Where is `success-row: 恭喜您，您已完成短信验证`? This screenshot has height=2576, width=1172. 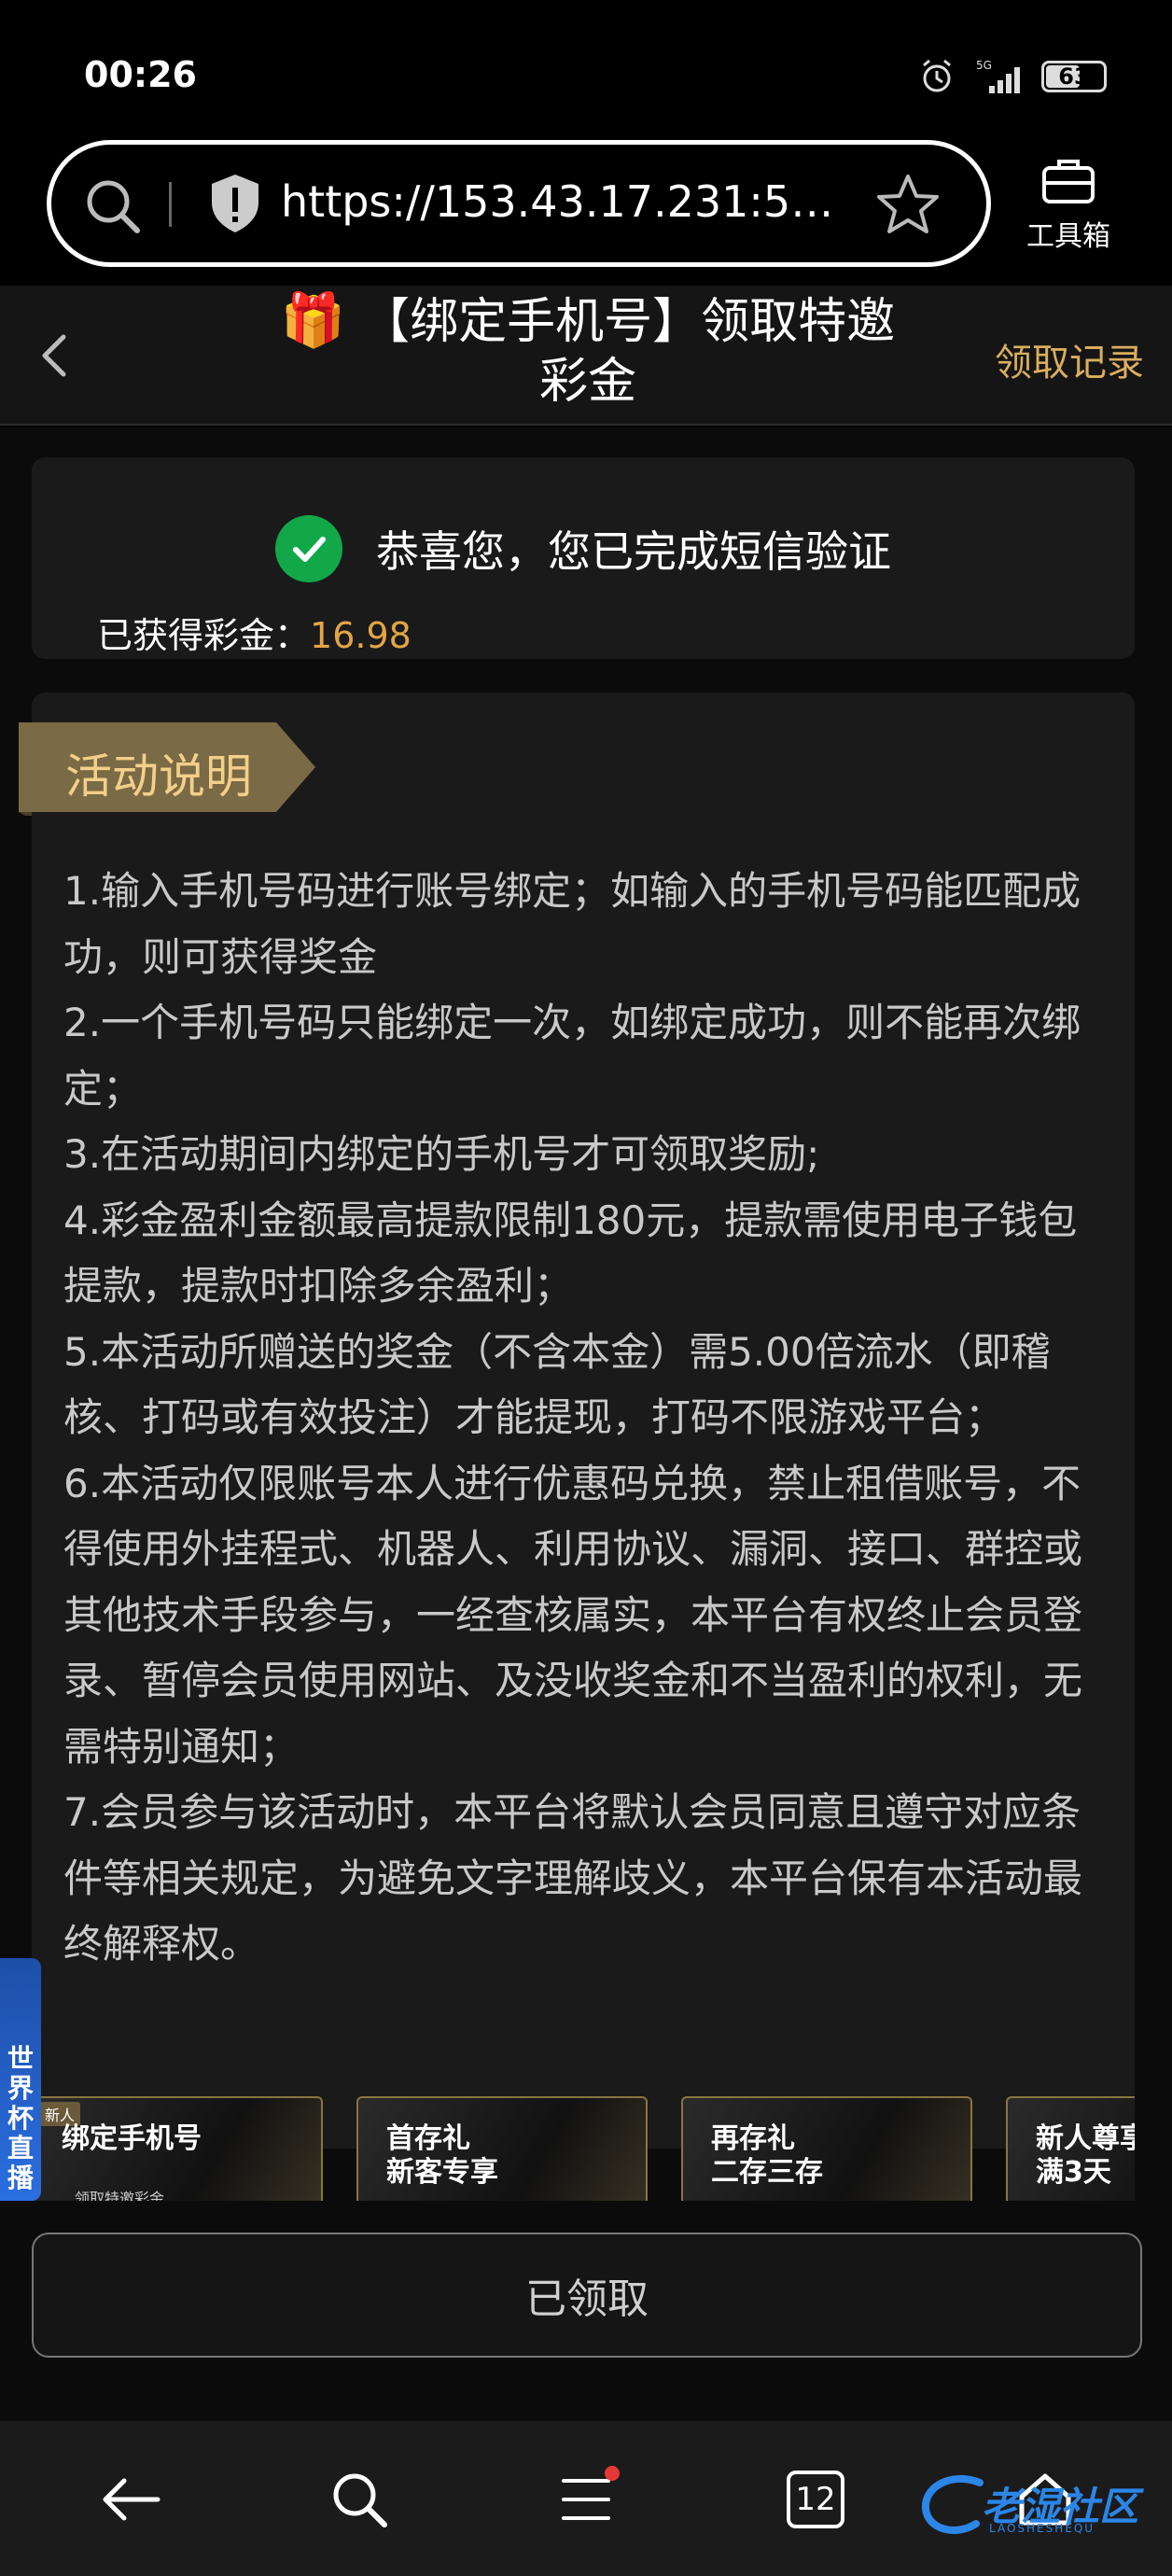 success-row: 恭喜您，您已完成短信验证 is located at coordinates (583, 548).